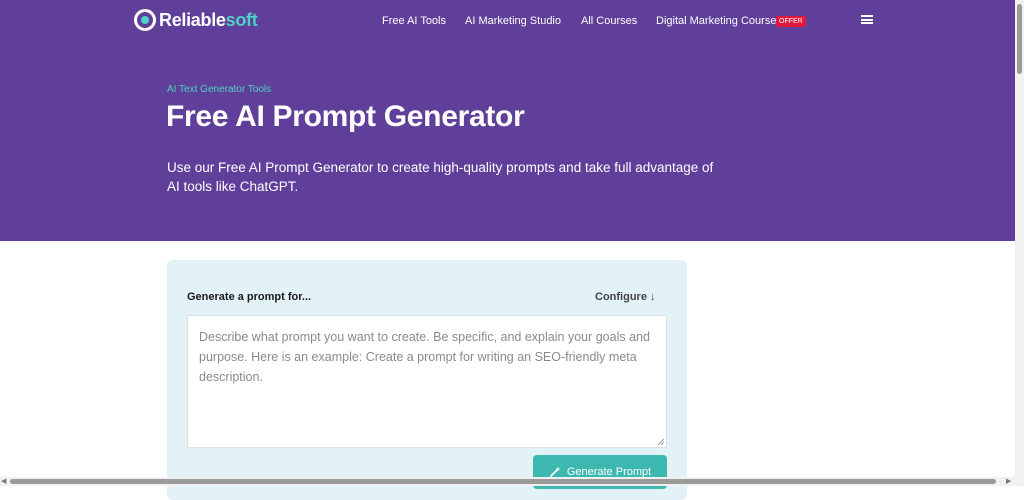  What do you see at coordinates (3, 481) in the screenshot?
I see `scroll-left-icon: ◀` at bounding box center [3, 481].